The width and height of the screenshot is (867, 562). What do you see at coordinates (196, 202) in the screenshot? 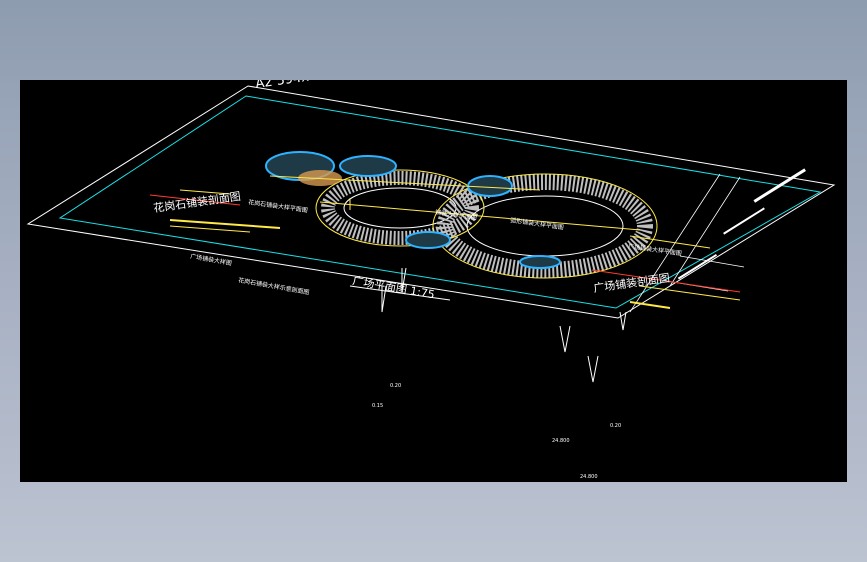
I see `section-title-left: 花岗石铺装剖面图` at bounding box center [196, 202].